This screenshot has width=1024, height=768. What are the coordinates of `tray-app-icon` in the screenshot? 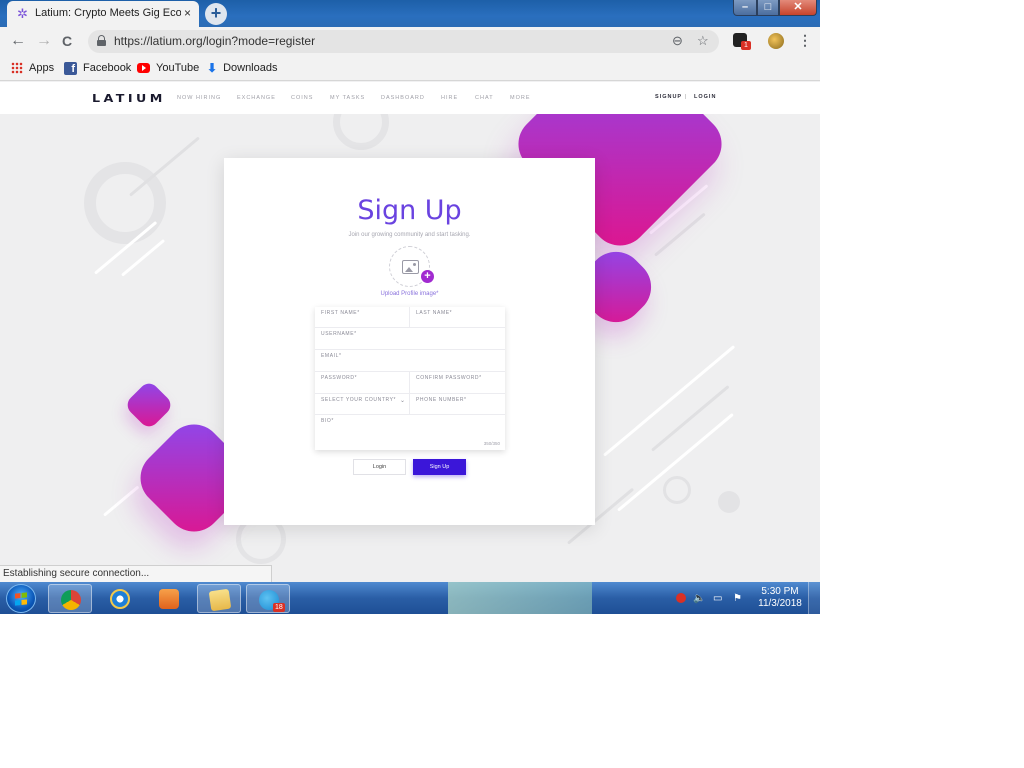 It's located at (681, 598).